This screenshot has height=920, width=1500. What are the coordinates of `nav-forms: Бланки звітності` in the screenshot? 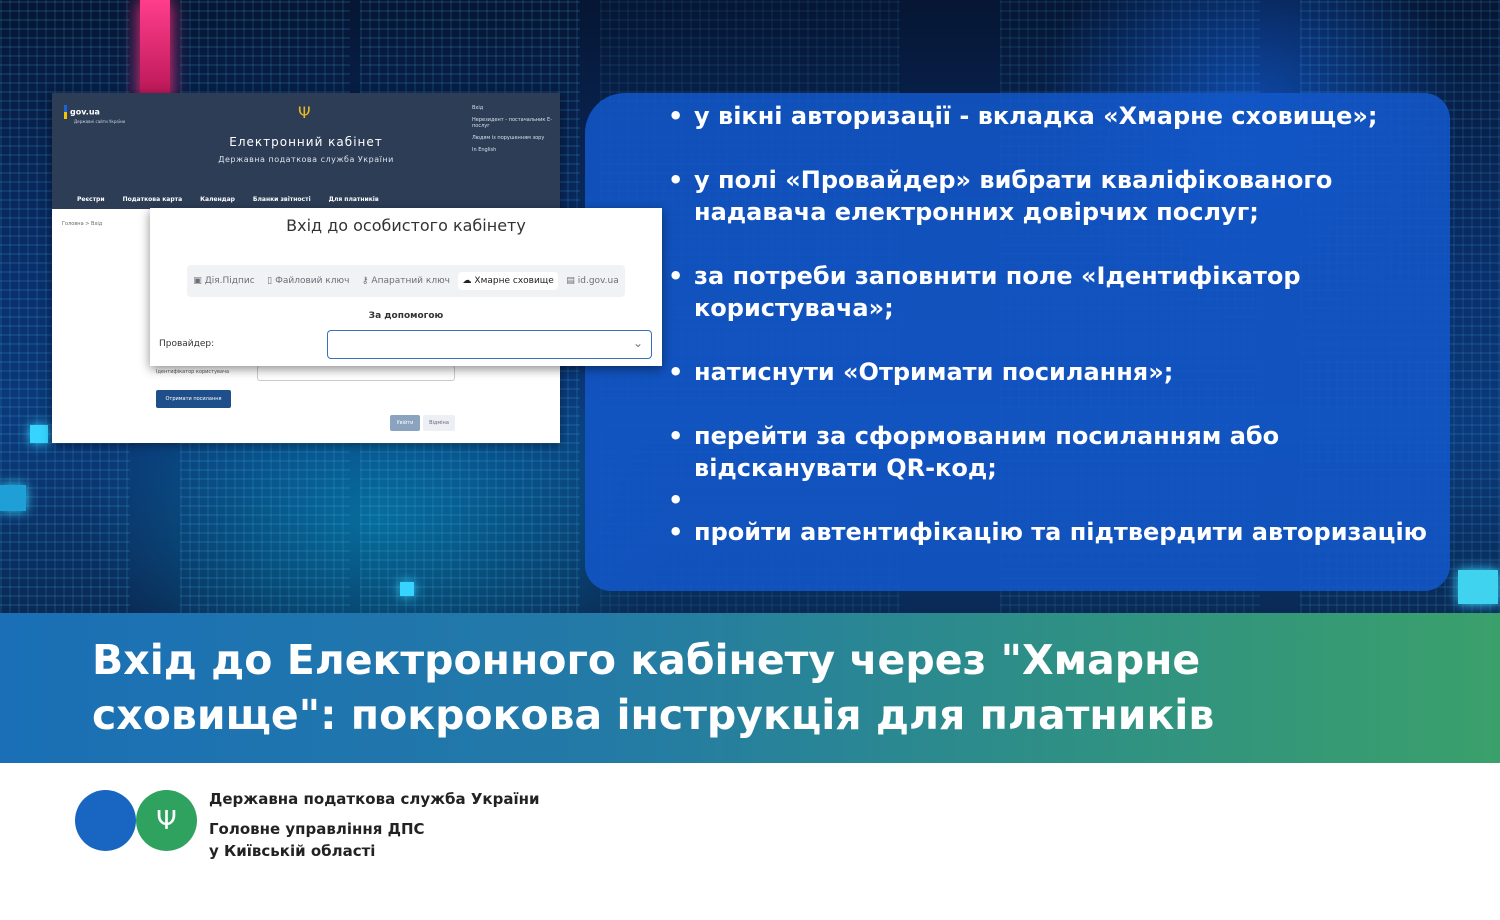 It's located at (282, 199).